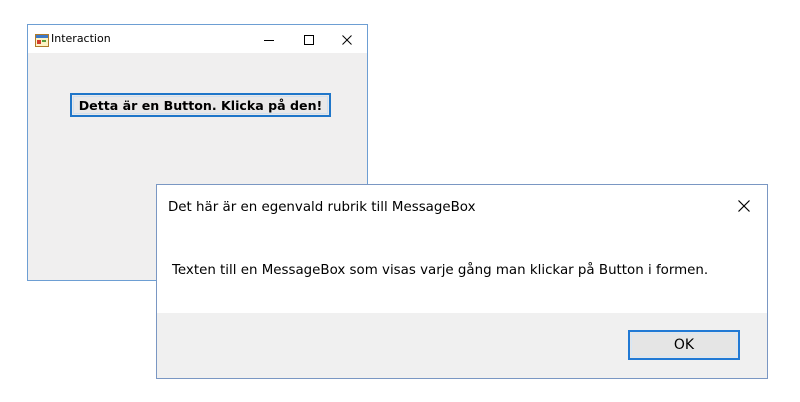 This screenshot has height=402, width=800. I want to click on message-box-close-button, so click(744, 206).